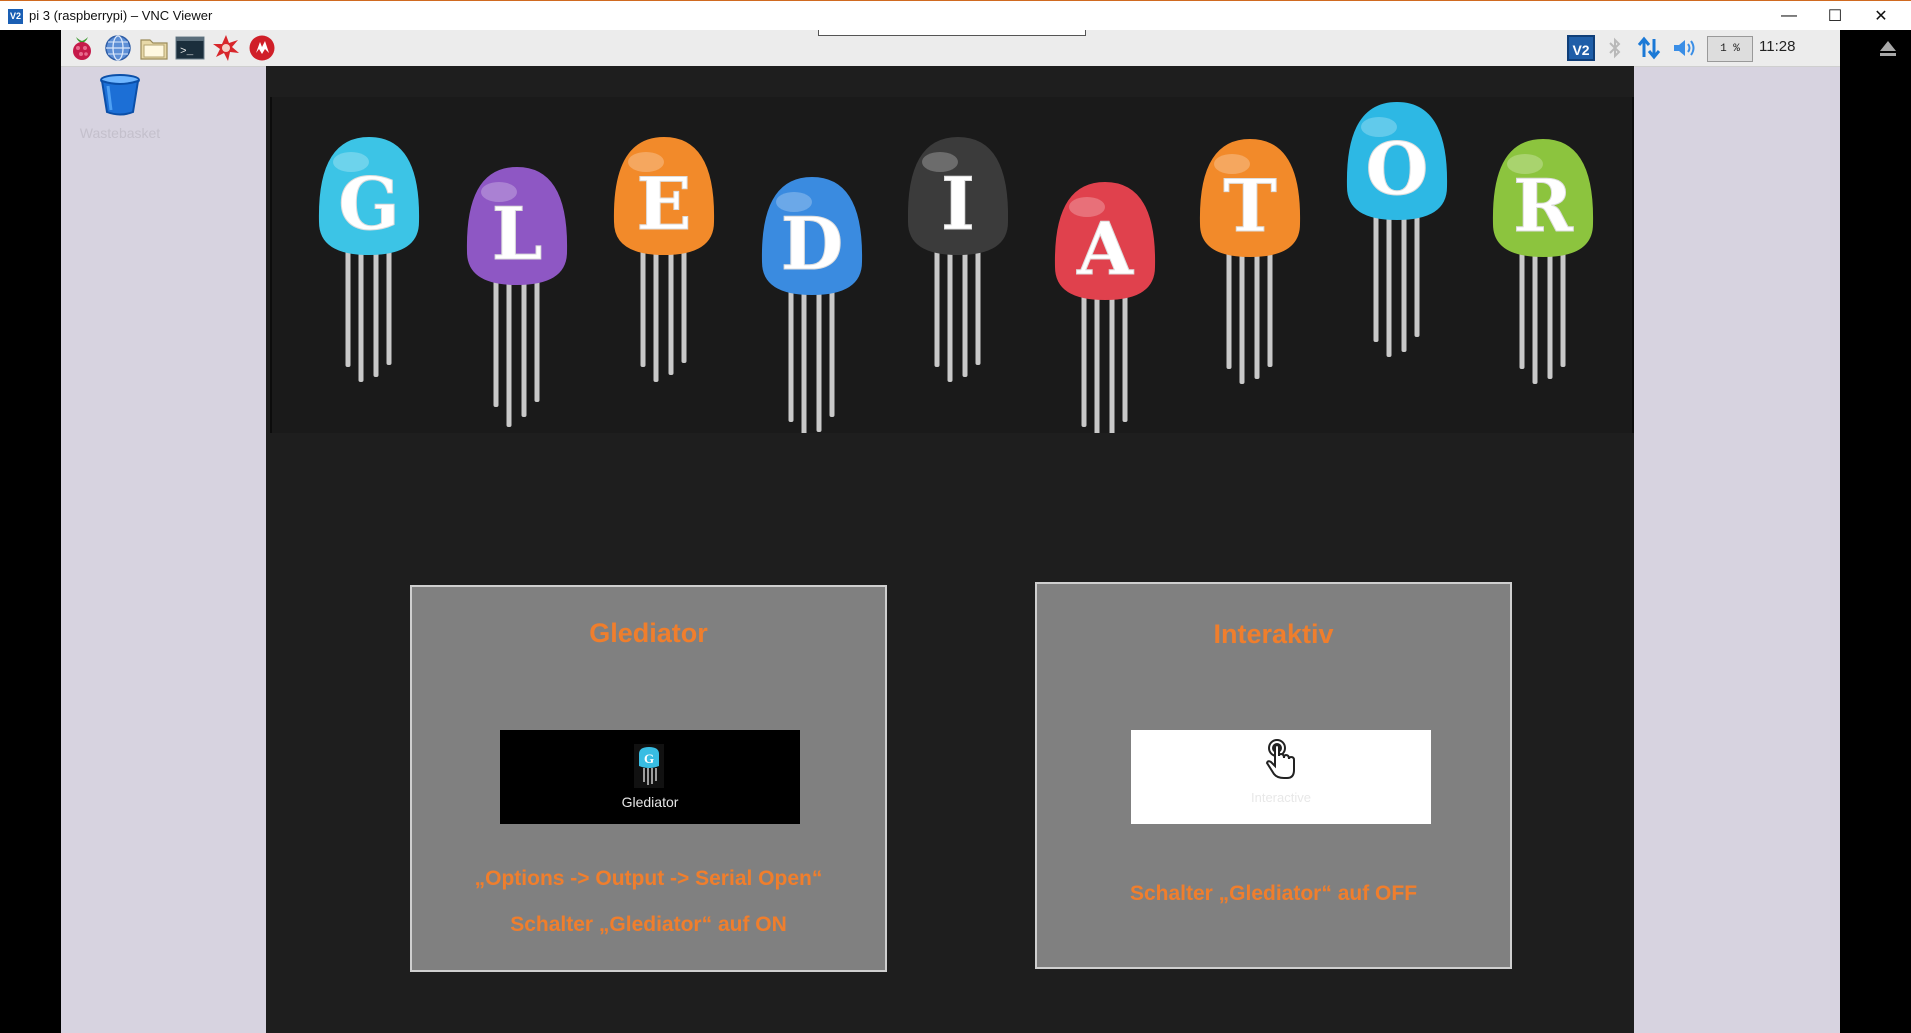 This screenshot has width=1911, height=1033. What do you see at coordinates (1685, 48) in the screenshot?
I see `volume-speaker-icon` at bounding box center [1685, 48].